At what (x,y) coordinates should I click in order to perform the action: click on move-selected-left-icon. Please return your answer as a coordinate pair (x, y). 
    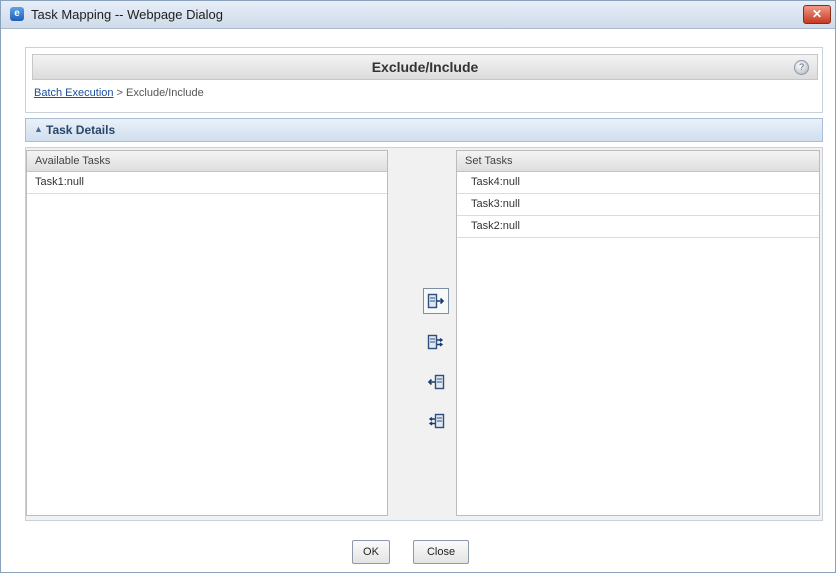
    Looking at the image, I should click on (436, 382).